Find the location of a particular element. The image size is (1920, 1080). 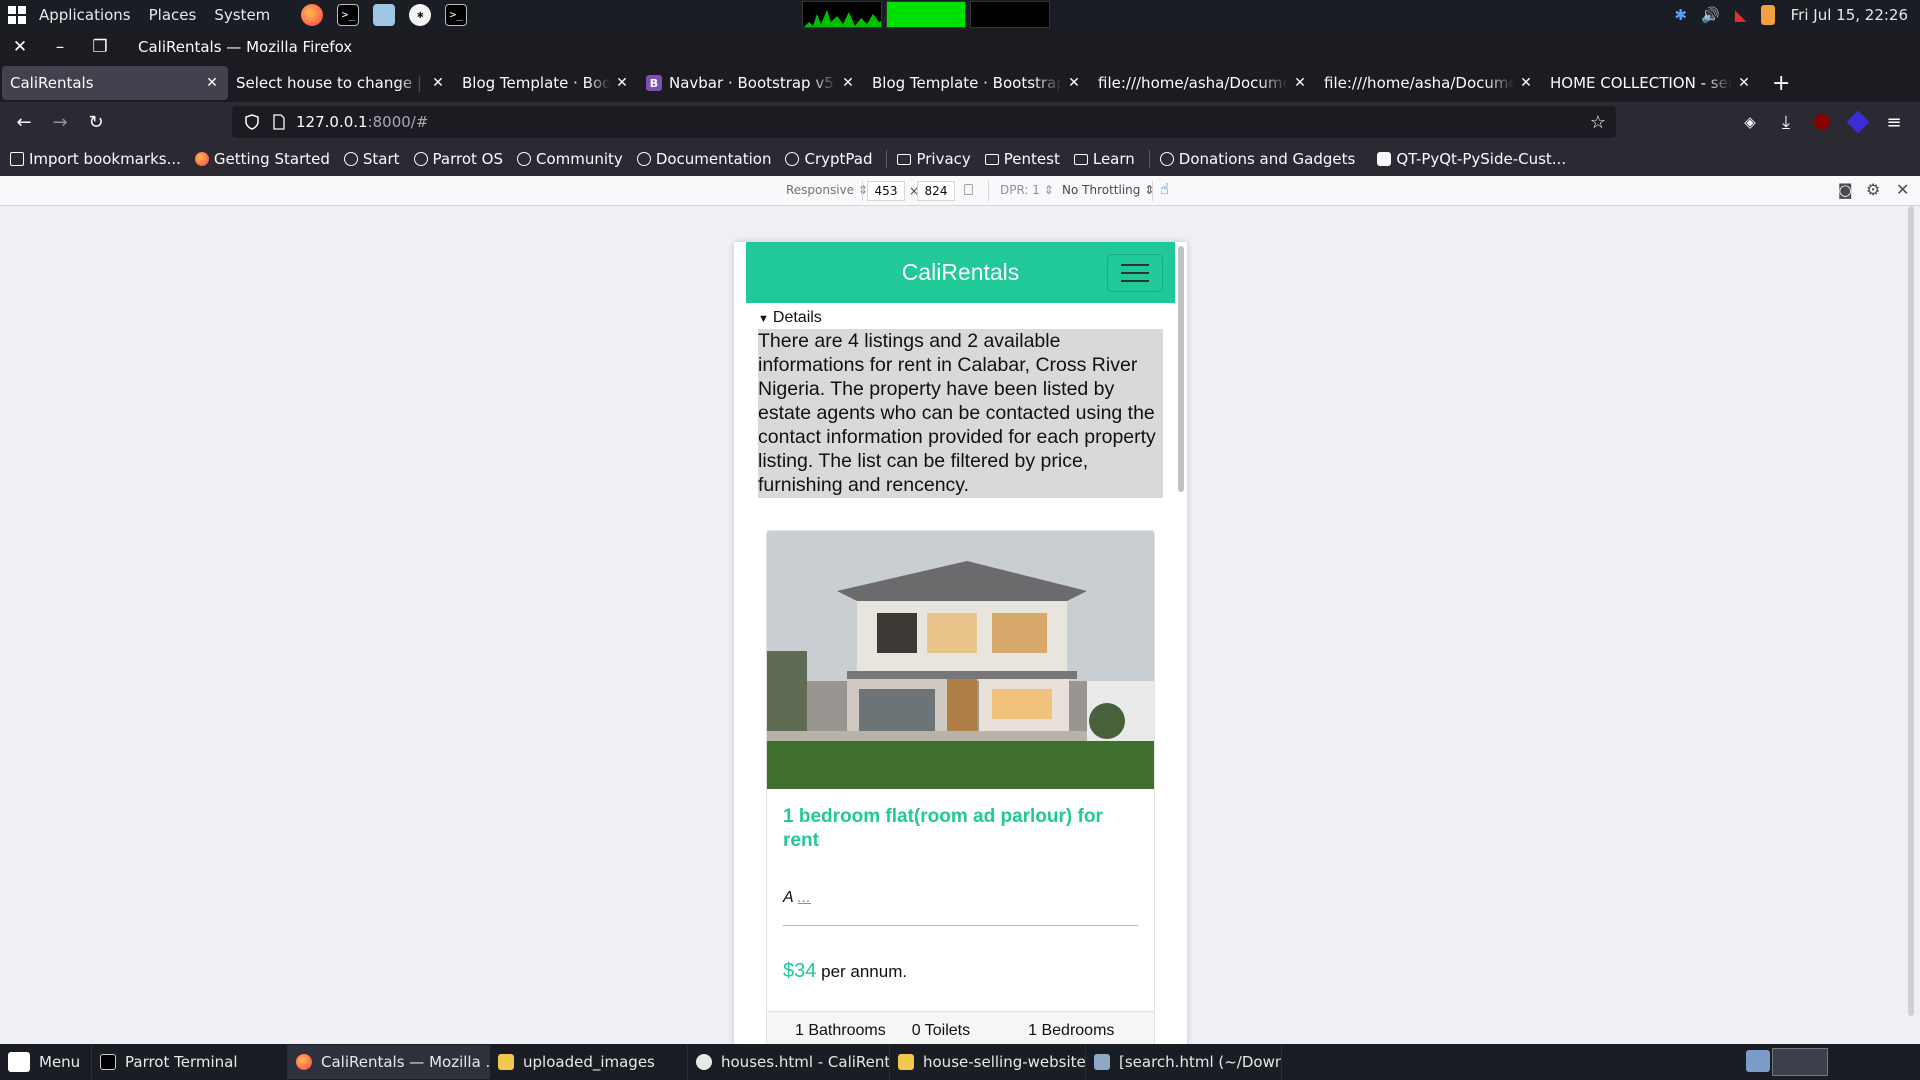

forward-icon: → is located at coordinates (60, 122).